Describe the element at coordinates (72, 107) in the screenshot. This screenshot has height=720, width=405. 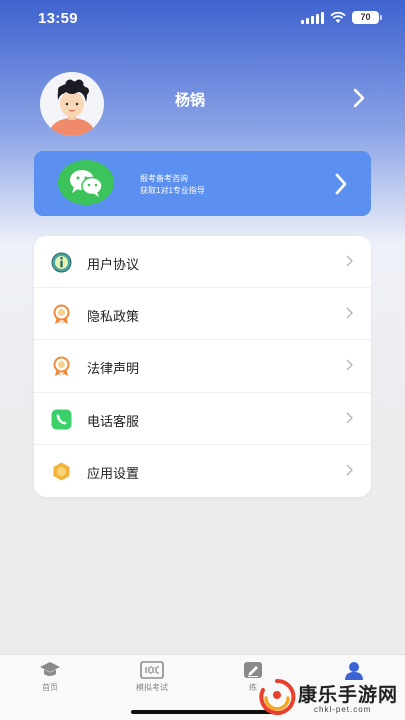
I see `avatar-illustration` at that location.